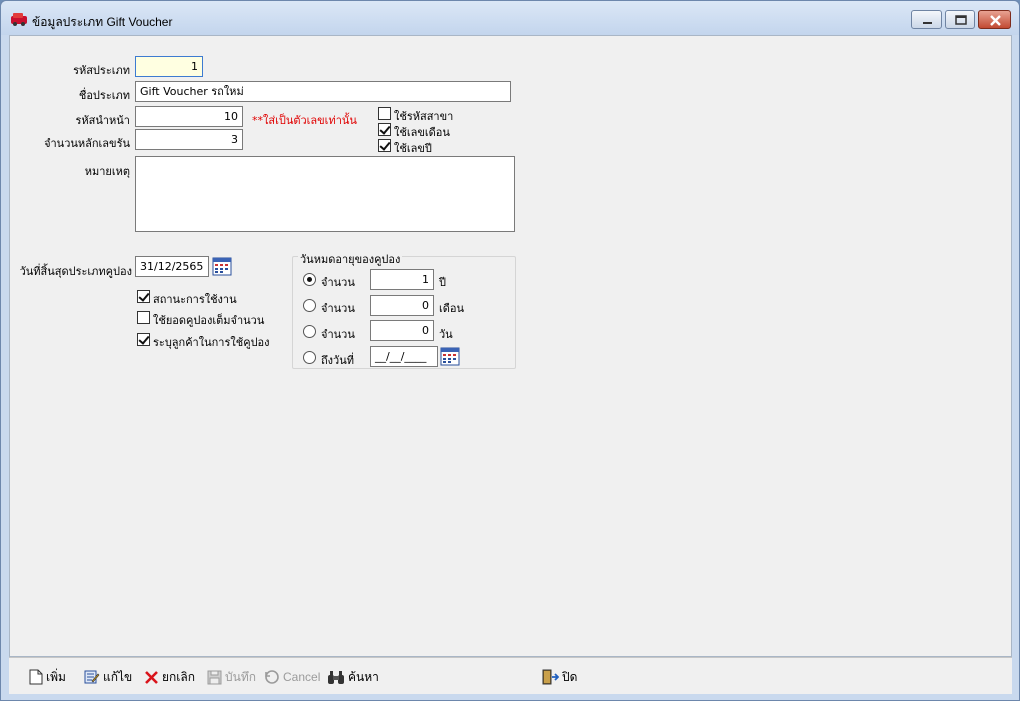 Image resolution: width=1020 pixels, height=701 pixels. Describe the element at coordinates (302, 677) in the screenshot. I see `cancel-label: Cancel` at that location.